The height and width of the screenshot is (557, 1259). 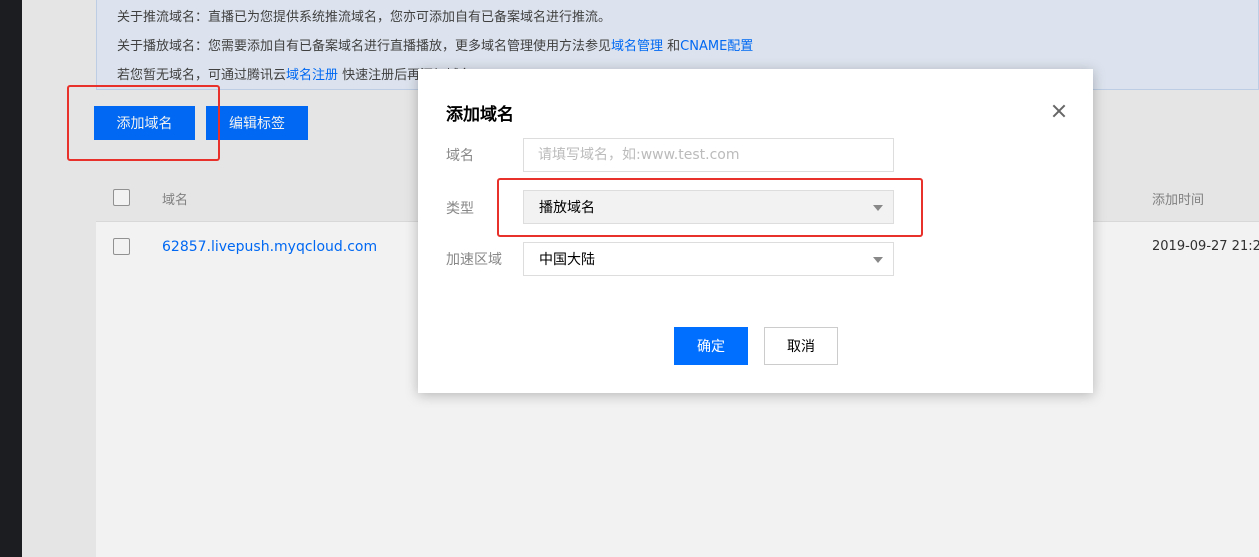 What do you see at coordinates (878, 260) in the screenshot?
I see `caret-down-icon` at bounding box center [878, 260].